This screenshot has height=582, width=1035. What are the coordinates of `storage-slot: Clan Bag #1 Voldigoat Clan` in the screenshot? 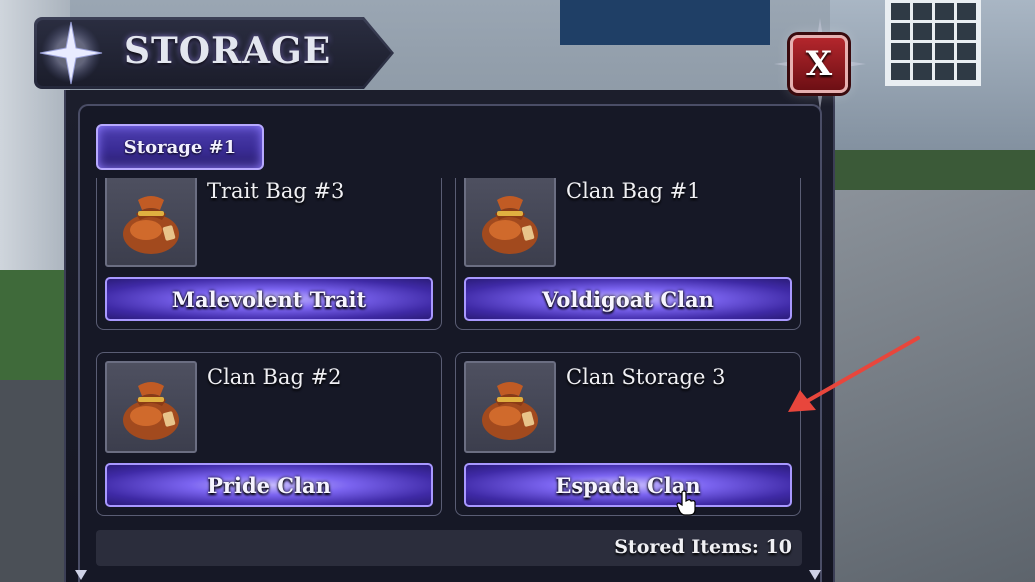 It's located at (628, 254).